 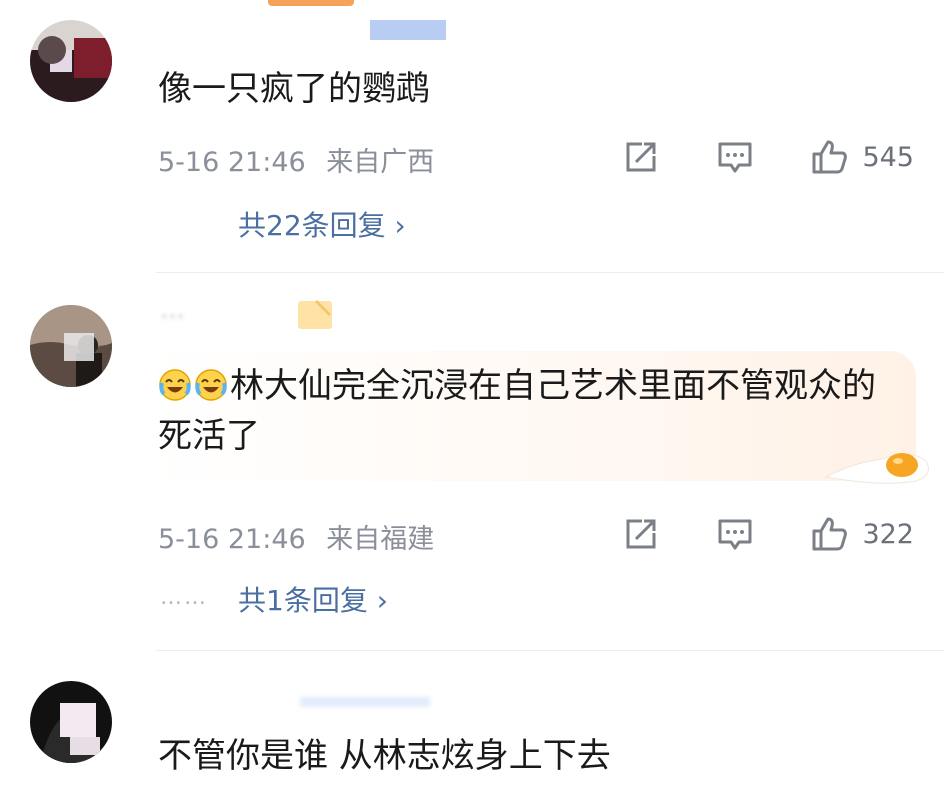 I want to click on view-replies-link: 共1条回复 ›, so click(x=313, y=599).